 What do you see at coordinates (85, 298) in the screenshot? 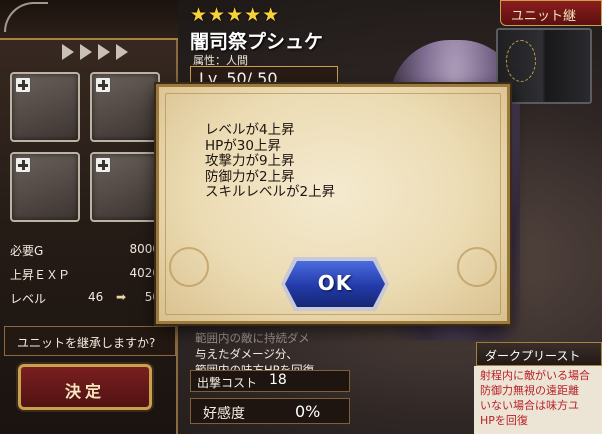
I see `level-change-row: レベル 46 ➡ 50` at bounding box center [85, 298].